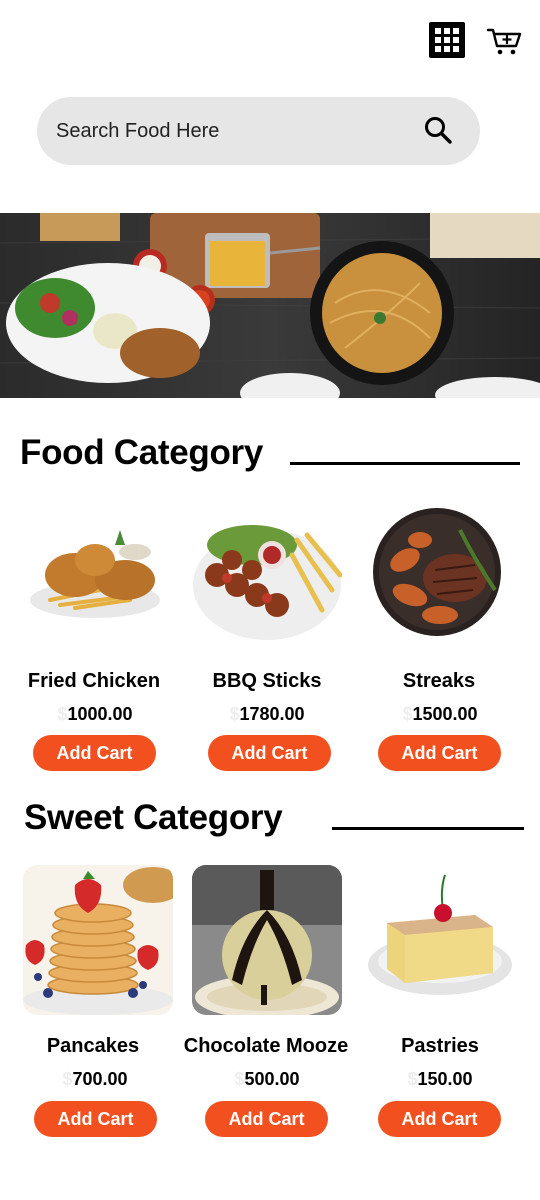 The width and height of the screenshot is (540, 1200). What do you see at coordinates (95, 714) in the screenshot?
I see `item-price: $1000.00` at bounding box center [95, 714].